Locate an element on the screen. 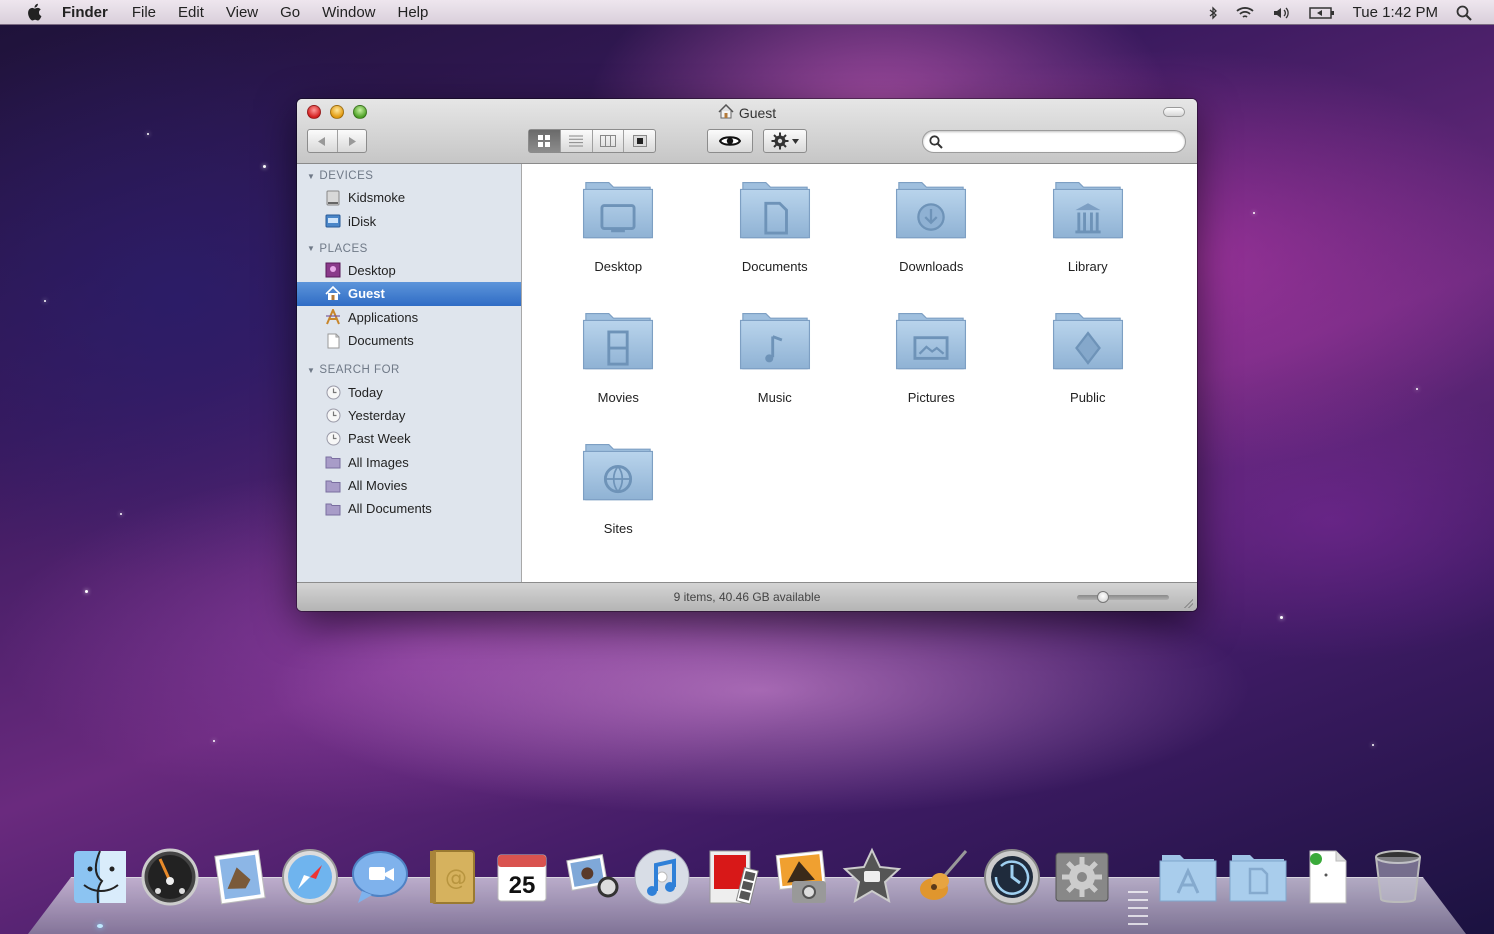 Image resolution: width=1494 pixels, height=934 pixels. icon-view-button is located at coordinates (544, 141).